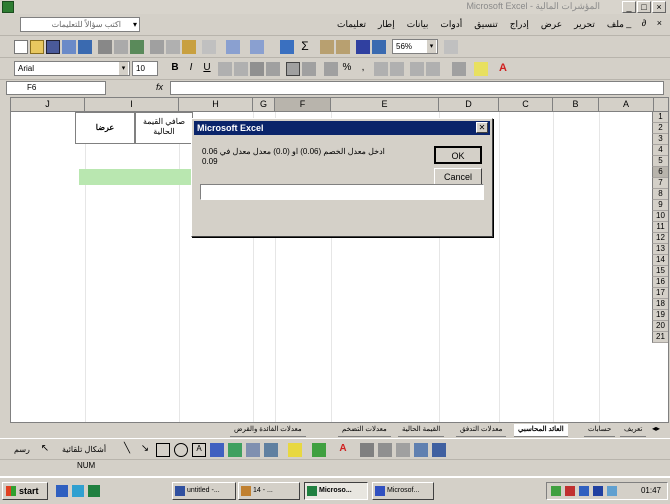 Image resolution: width=670 pixels, height=504 pixels. Describe the element at coordinates (191, 69) in the screenshot. I see `italic-icon: I` at that location.